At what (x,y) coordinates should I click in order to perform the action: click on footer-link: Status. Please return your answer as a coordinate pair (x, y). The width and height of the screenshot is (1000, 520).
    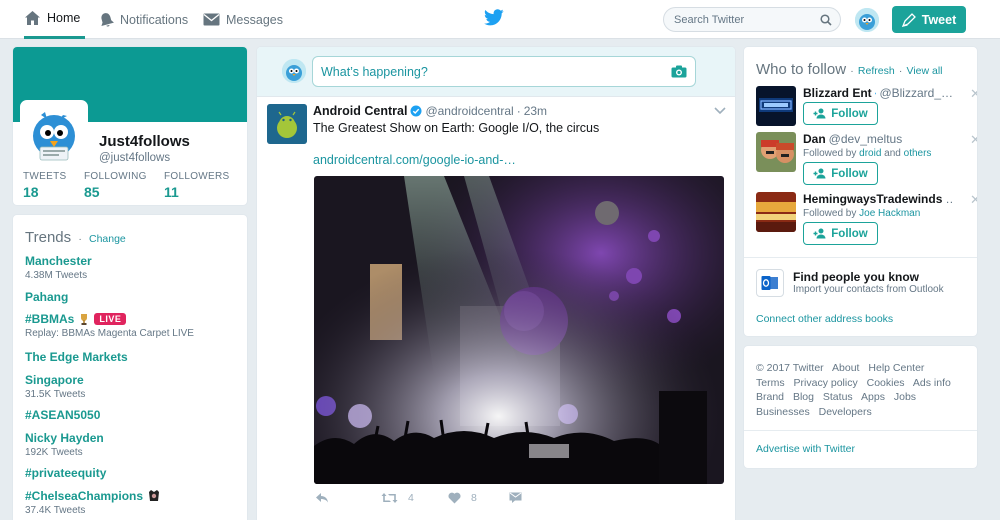
    Looking at the image, I should click on (838, 397).